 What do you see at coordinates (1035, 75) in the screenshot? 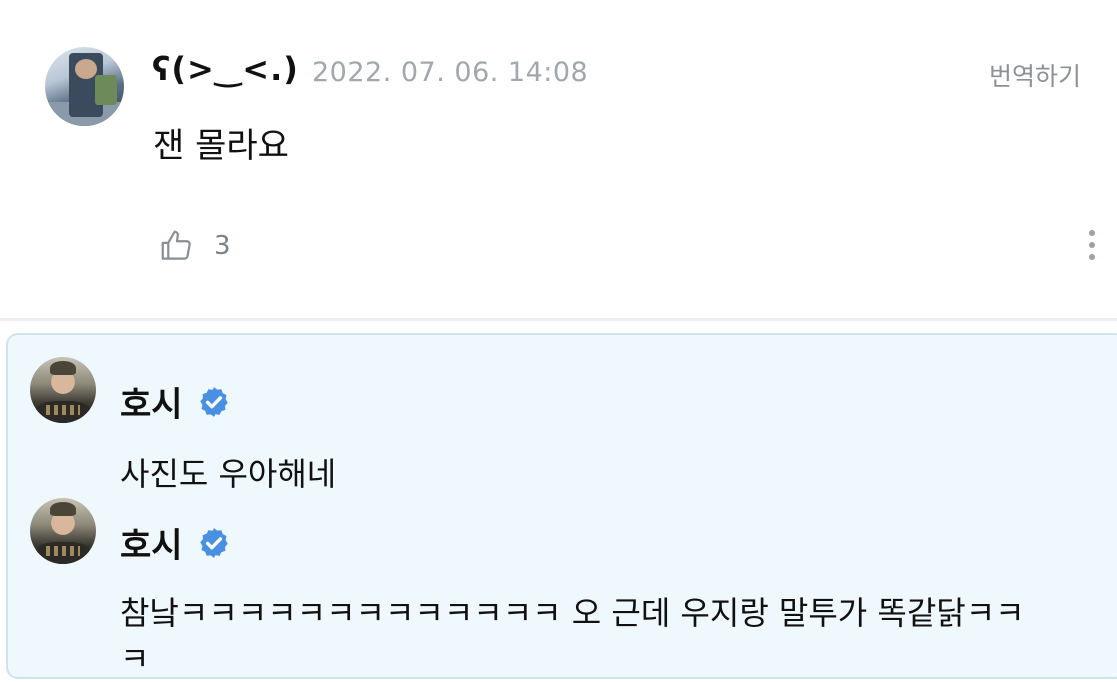
I see `translate-button: 번역하기` at bounding box center [1035, 75].